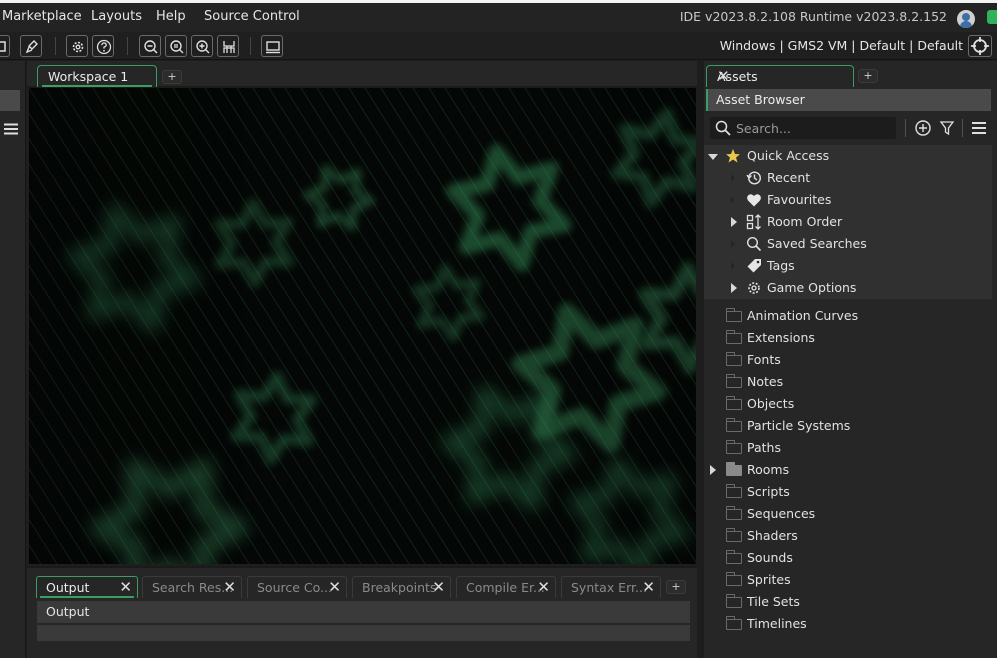  I want to click on folder-row-timelines: Timelines, so click(850, 624).